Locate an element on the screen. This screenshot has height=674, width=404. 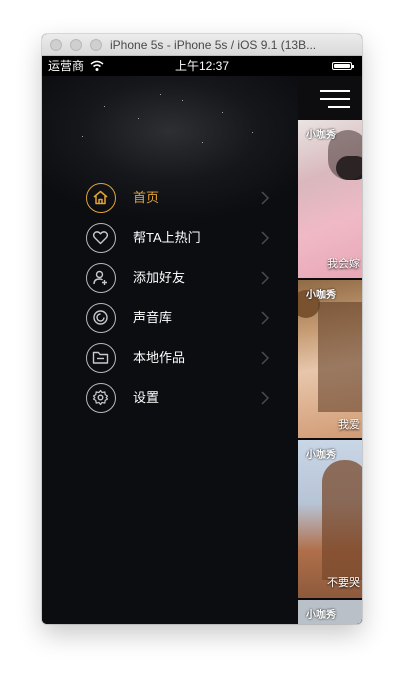
menu-item-promote: 帮TA上热门 is located at coordinates (181, 239).